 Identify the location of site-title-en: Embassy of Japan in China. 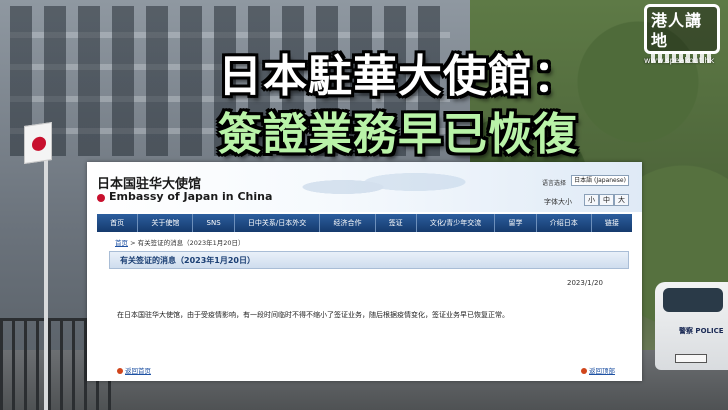
(190, 196).